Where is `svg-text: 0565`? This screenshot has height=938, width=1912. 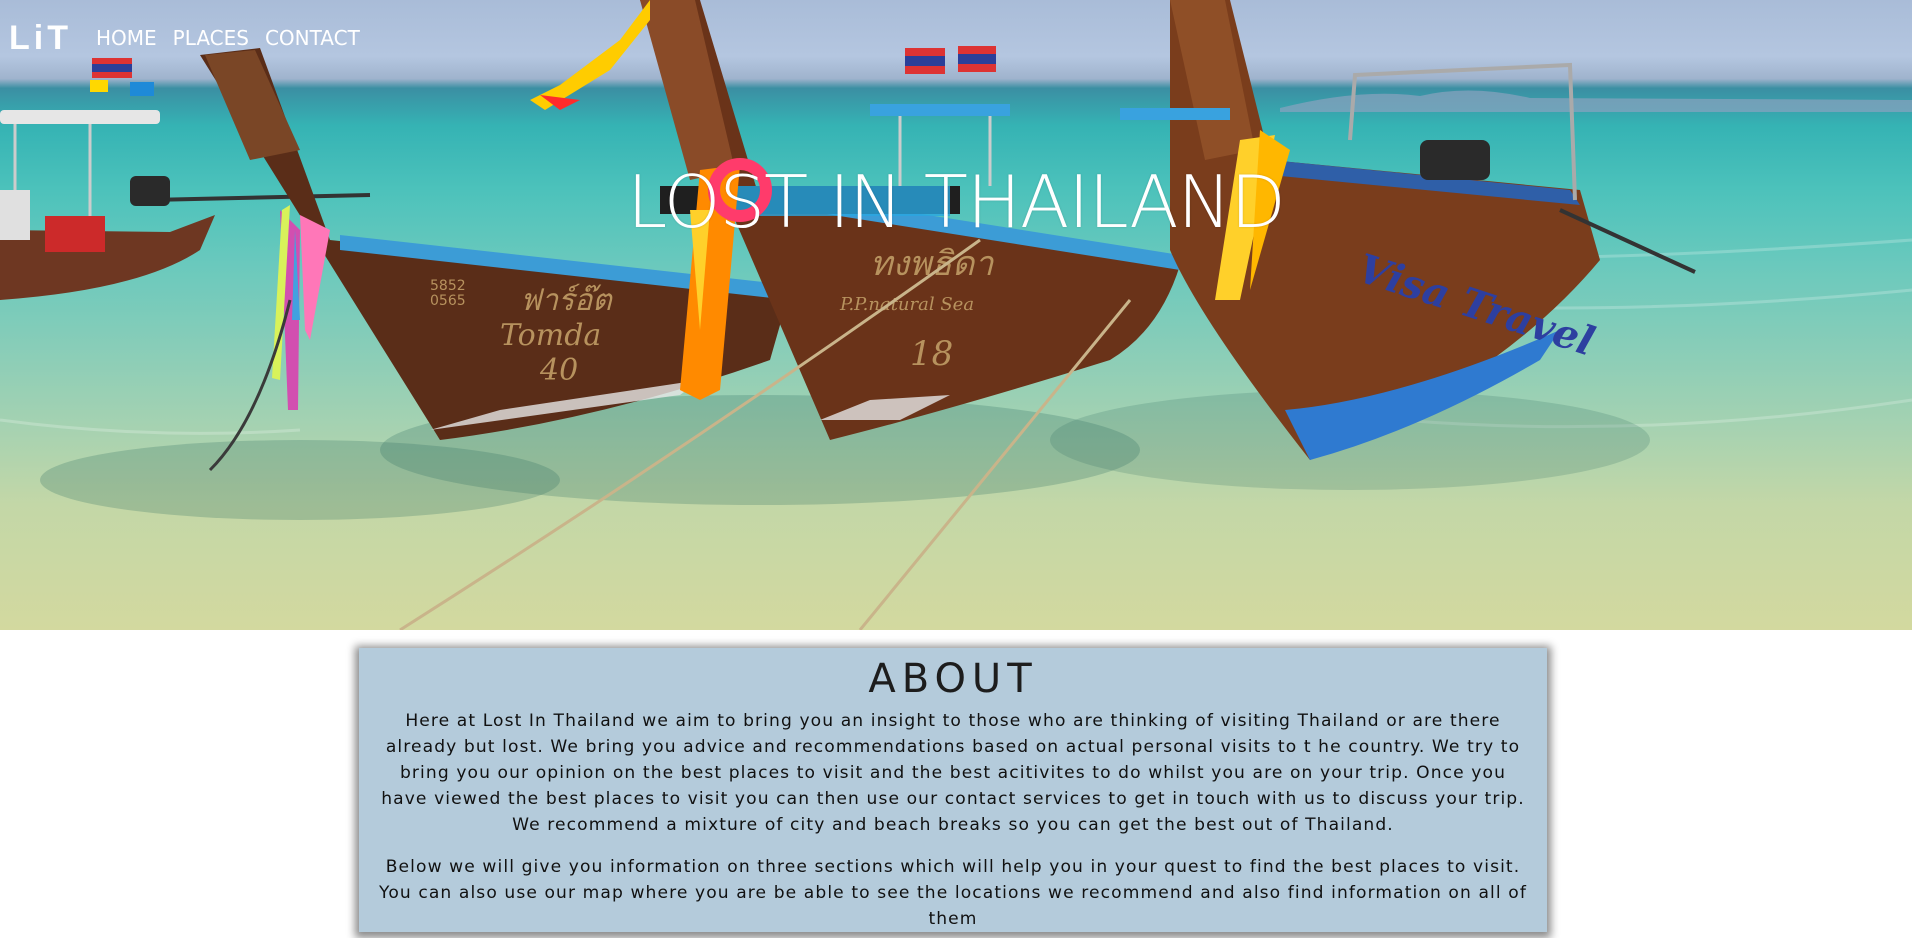 svg-text: 0565 is located at coordinates (448, 301).